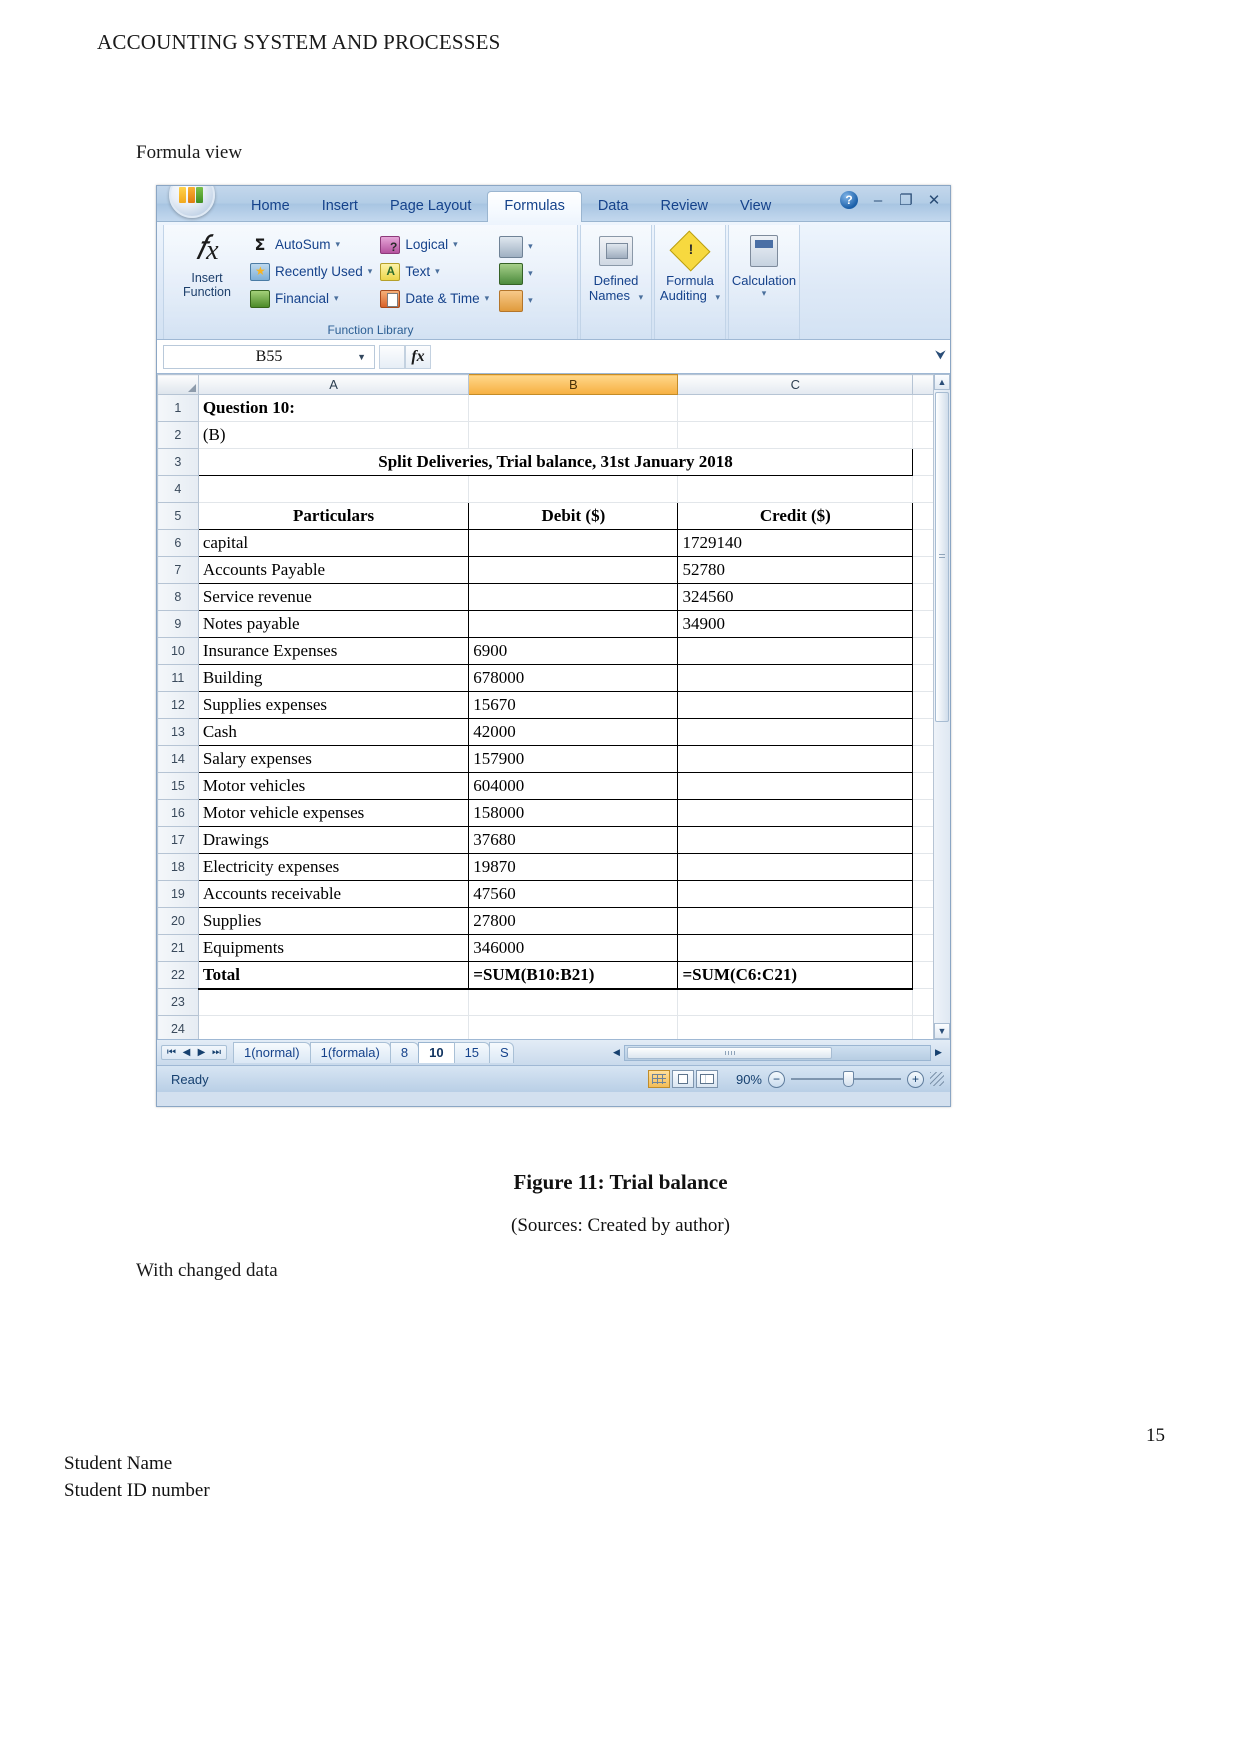 The image size is (1241, 1754). I want to click on cell-c12, so click(795, 705).